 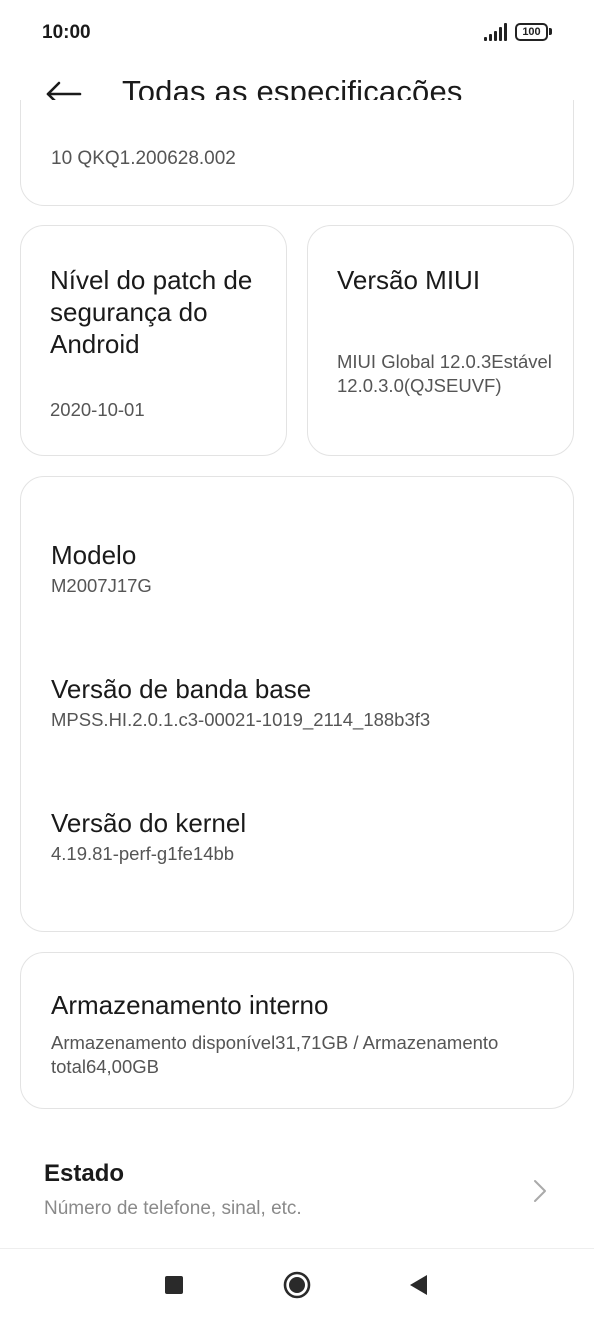 I want to click on nav-back-button, so click(x=419, y=1285).